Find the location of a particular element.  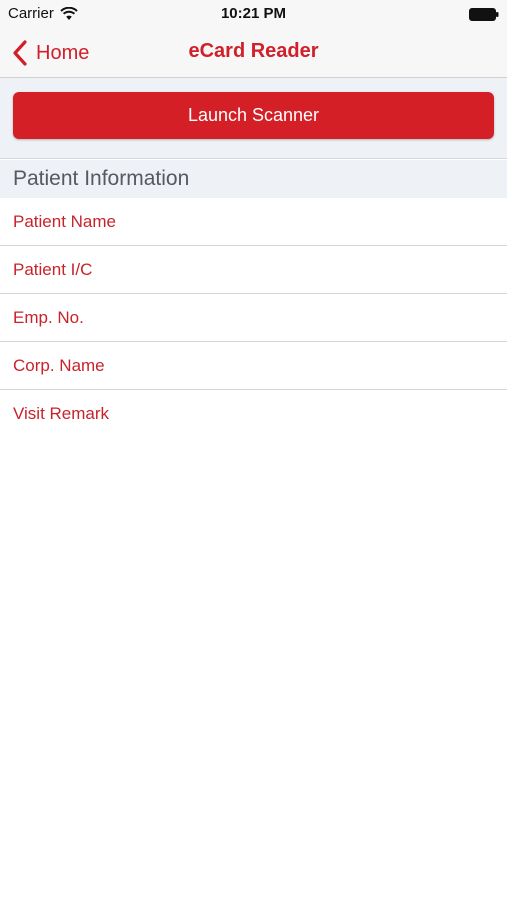

launch-scanner-button: Launch Scanner is located at coordinates (253, 115).